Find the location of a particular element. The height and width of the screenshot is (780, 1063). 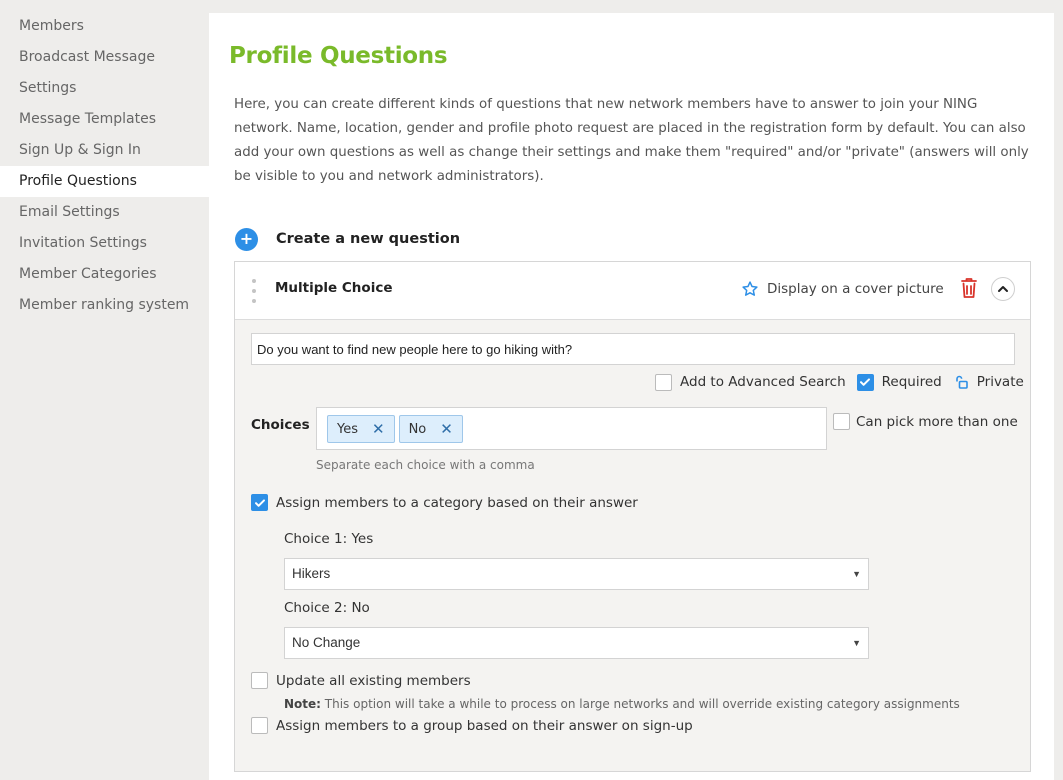

pick-more-row: Can pick more than one is located at coordinates (925, 421).